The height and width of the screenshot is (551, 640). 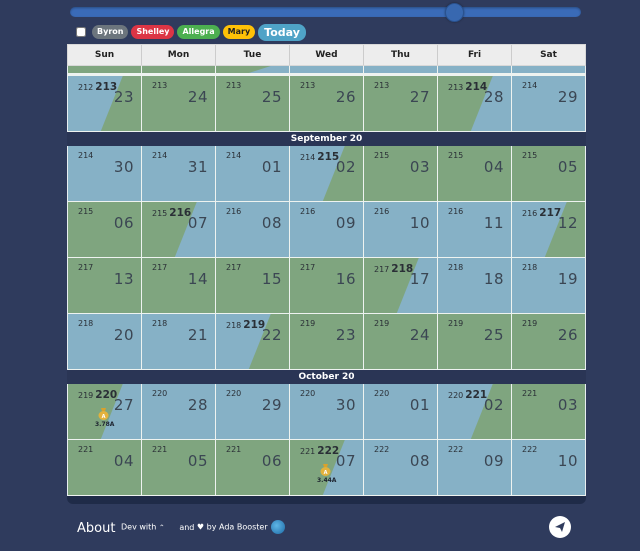 What do you see at coordinates (253, 174) in the screenshot?
I see `calendar-cell: 214 01` at bounding box center [253, 174].